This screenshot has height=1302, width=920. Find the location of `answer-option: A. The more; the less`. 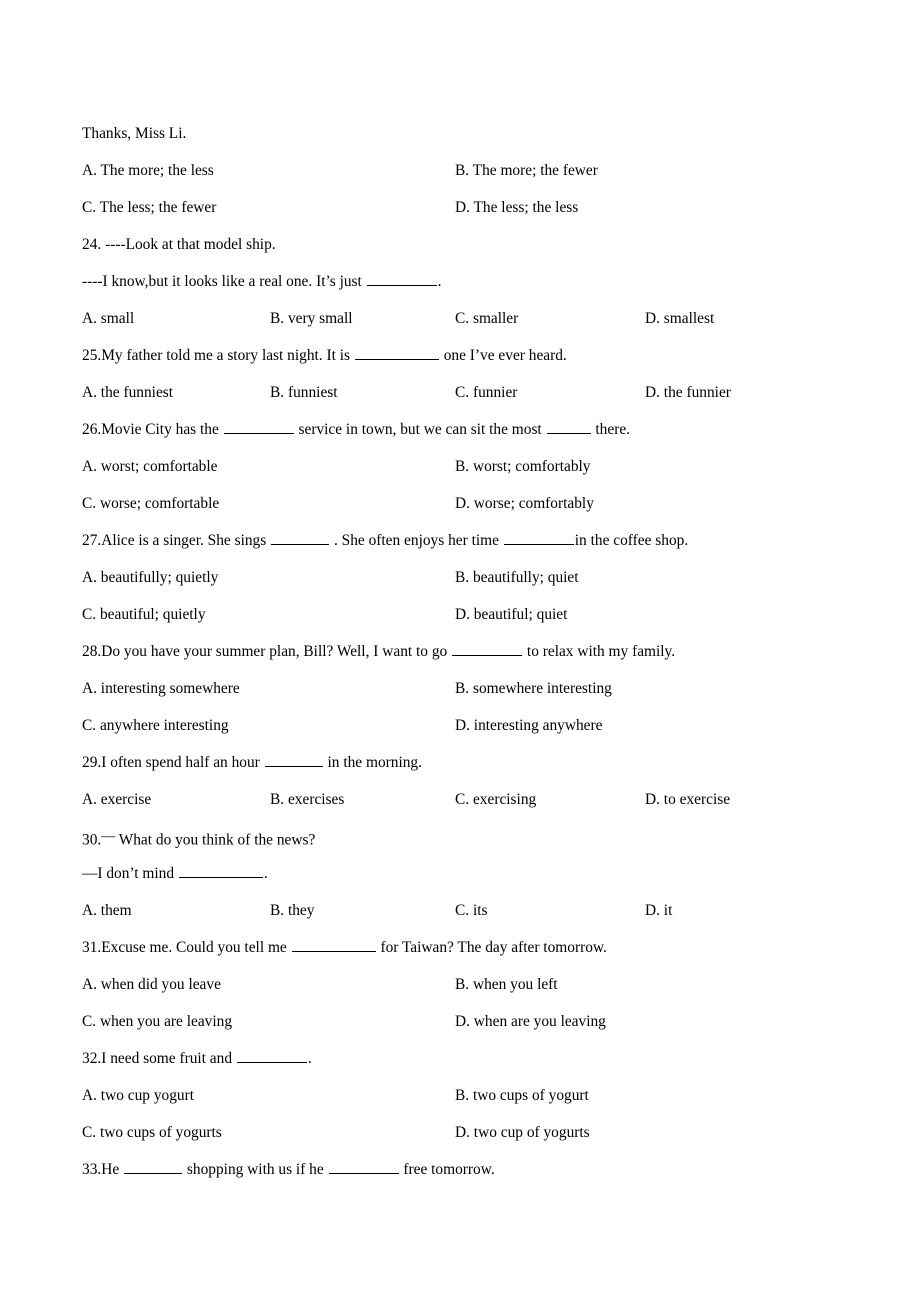

answer-option: A. The more; the less is located at coordinates (148, 170).